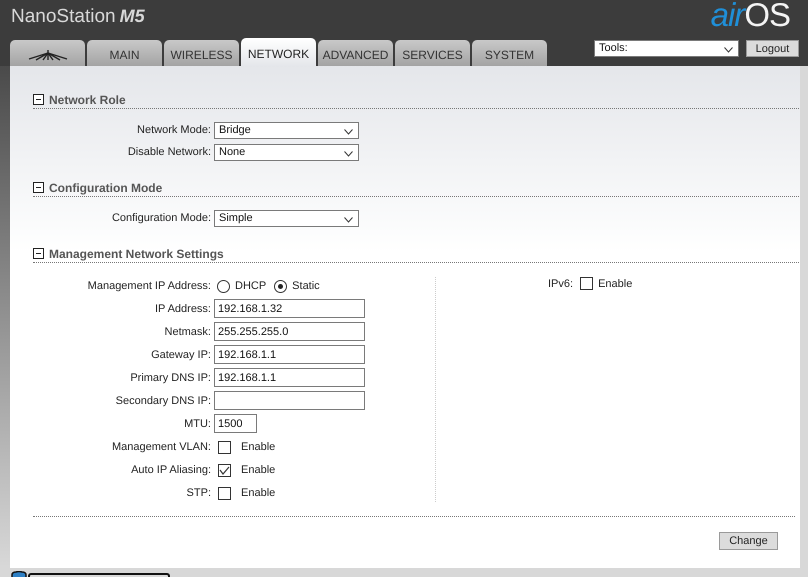  Describe the element at coordinates (181, 354) in the screenshot. I see `field-label: Gateway IP:` at that location.